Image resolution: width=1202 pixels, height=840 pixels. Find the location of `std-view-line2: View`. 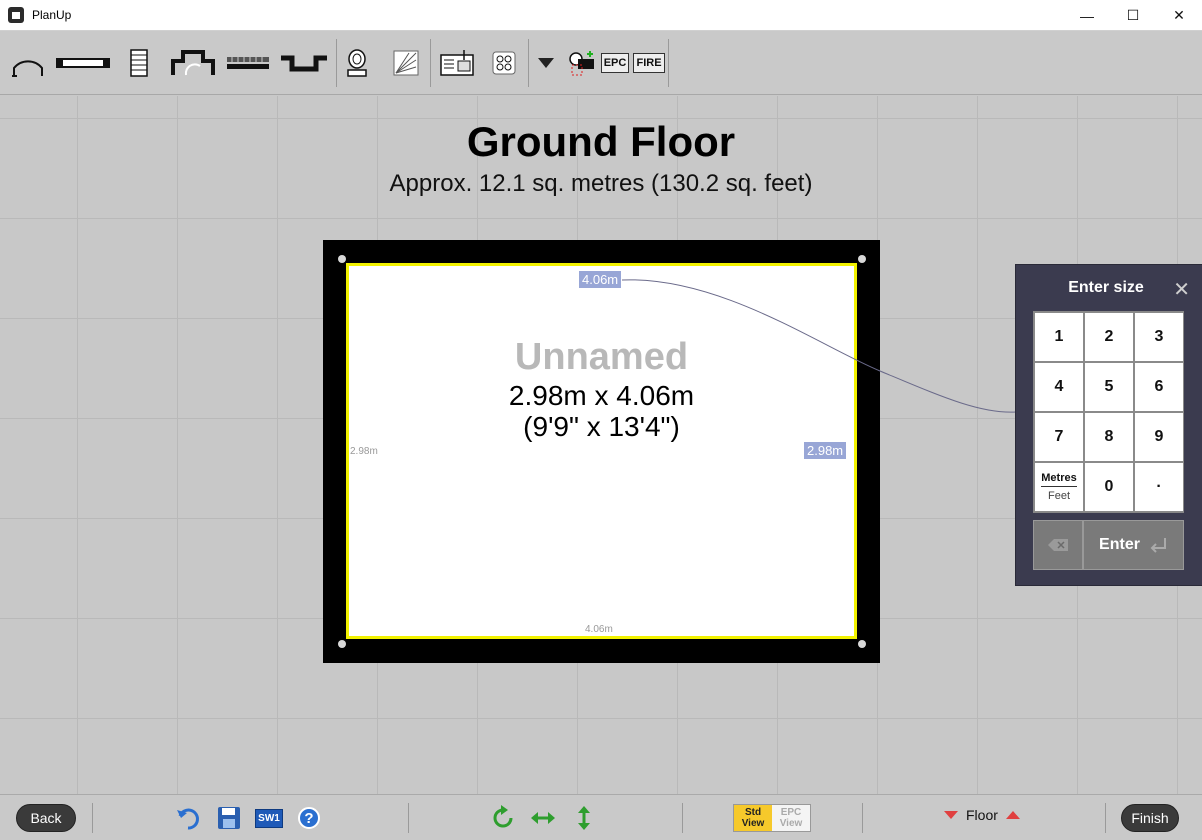

std-view-line2: View is located at coordinates (753, 823).